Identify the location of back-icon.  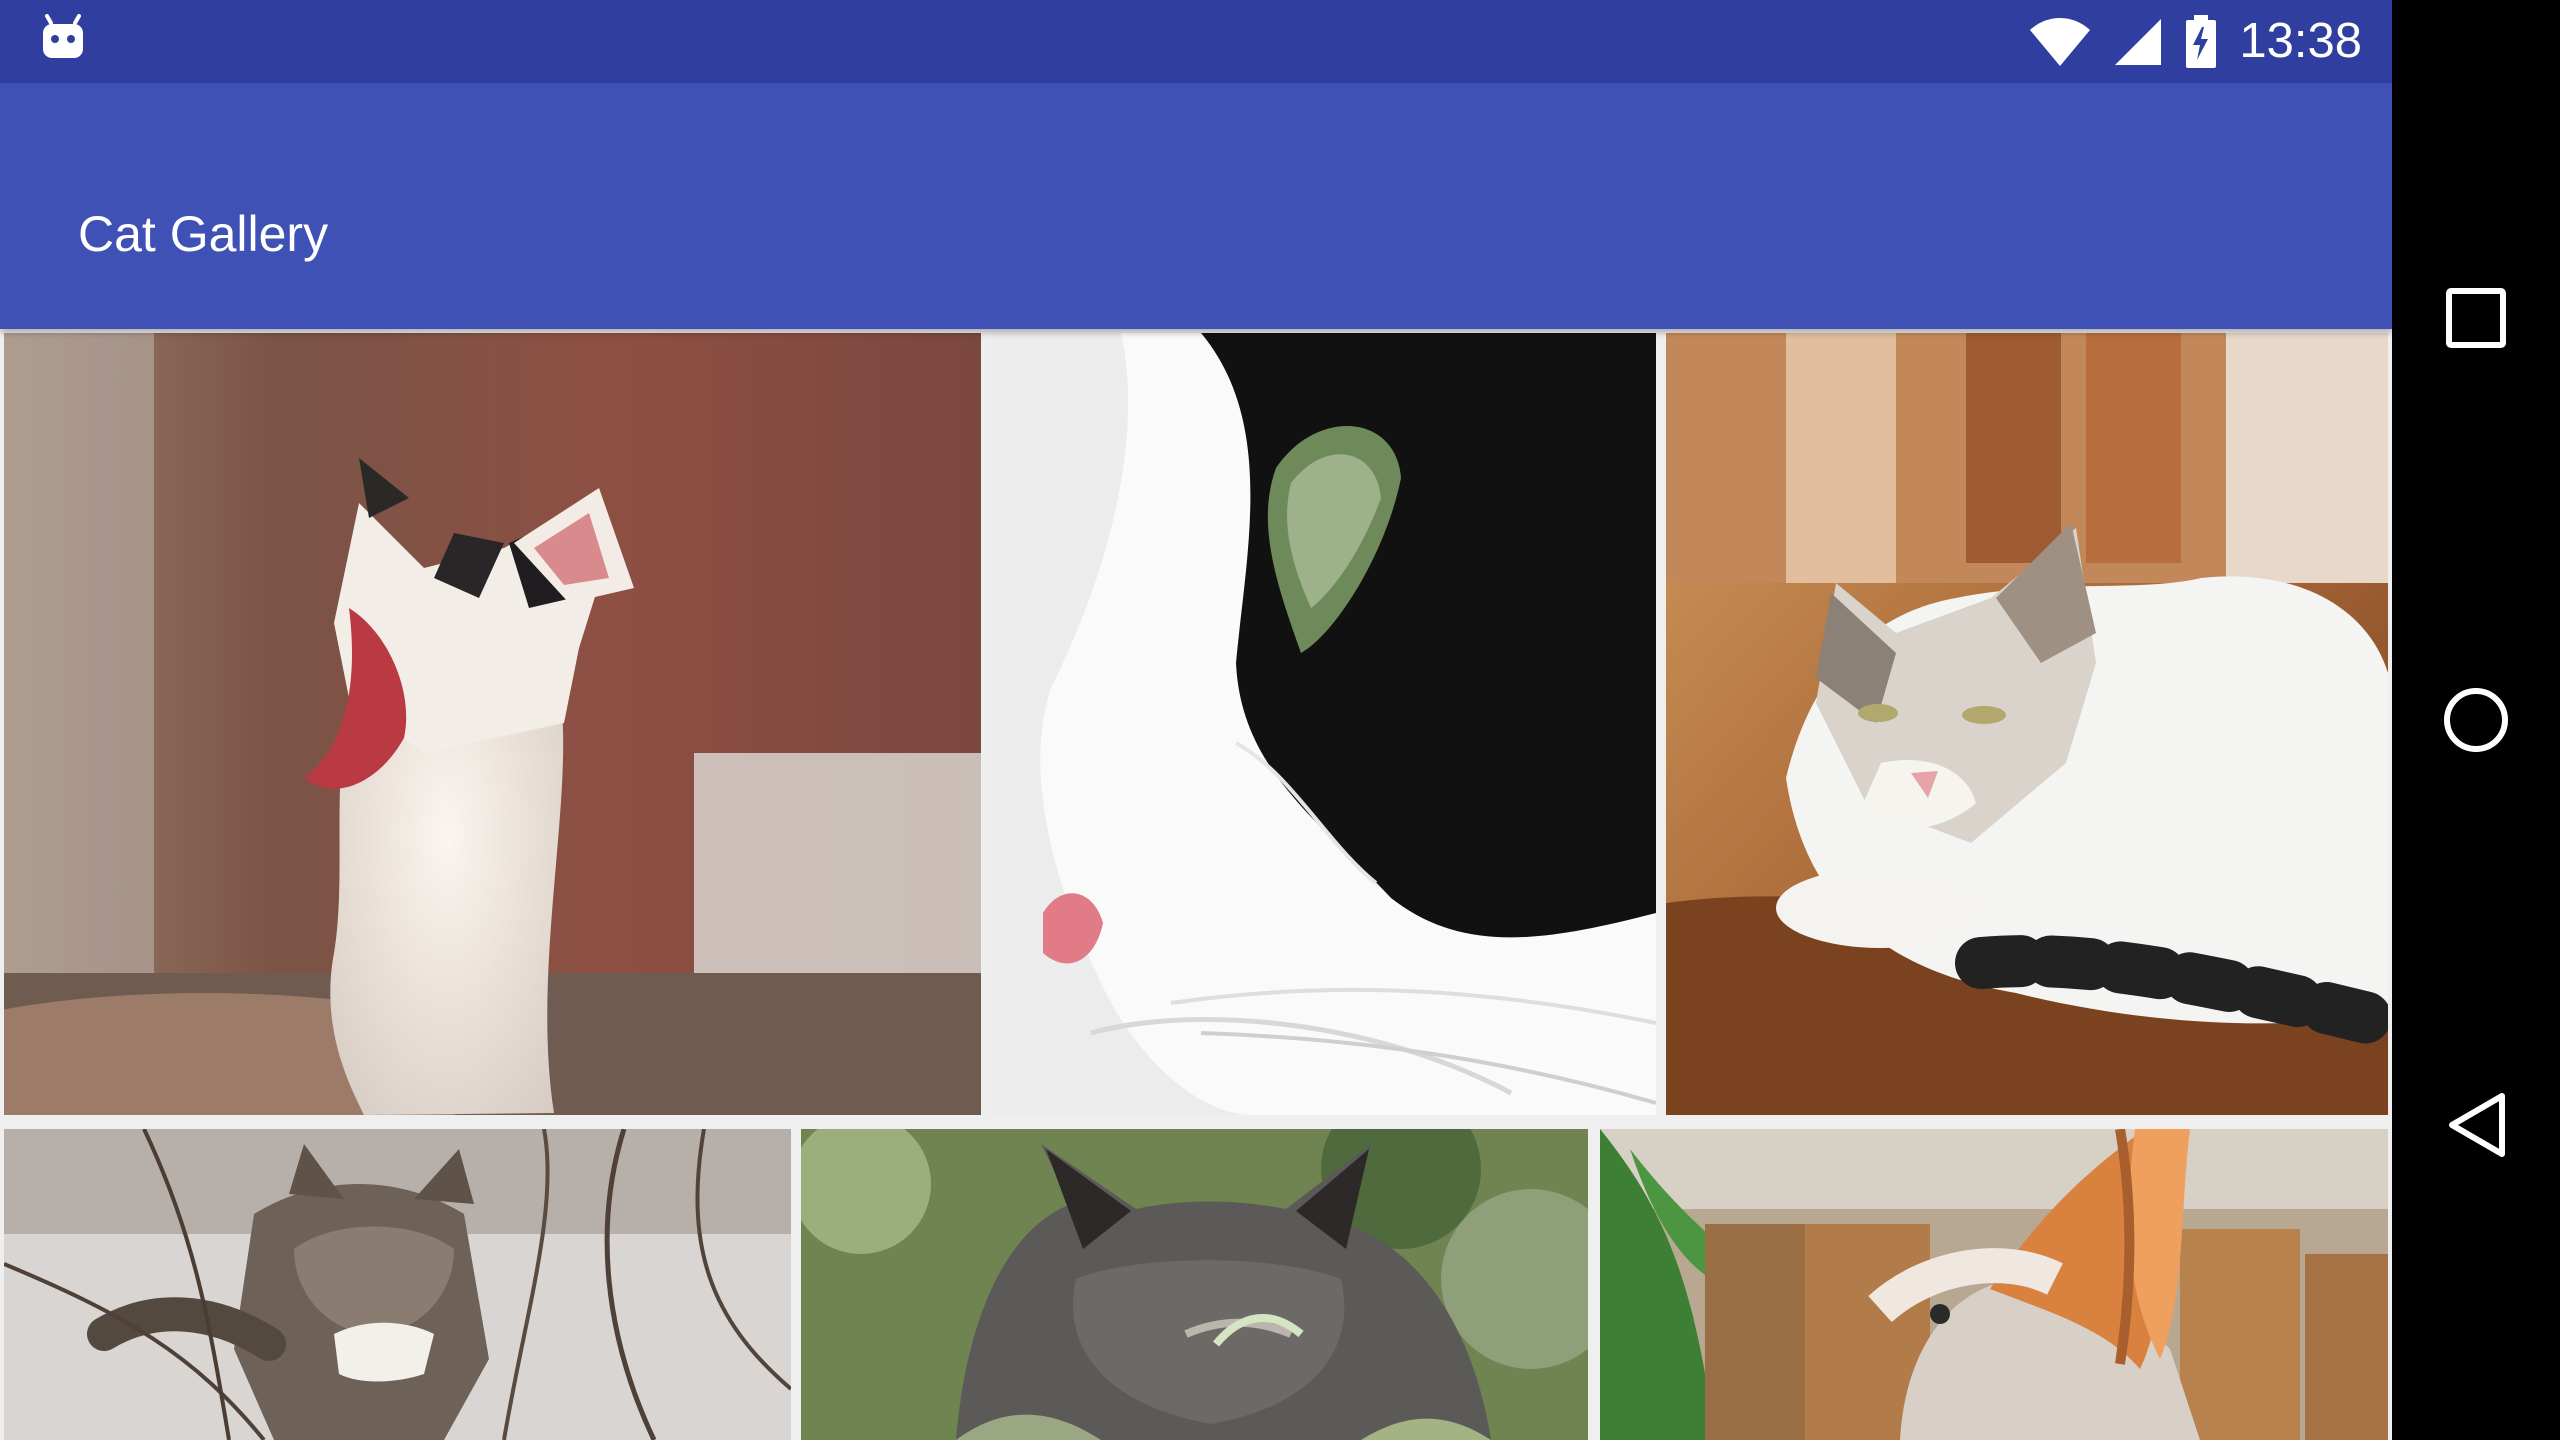
(2477, 1125).